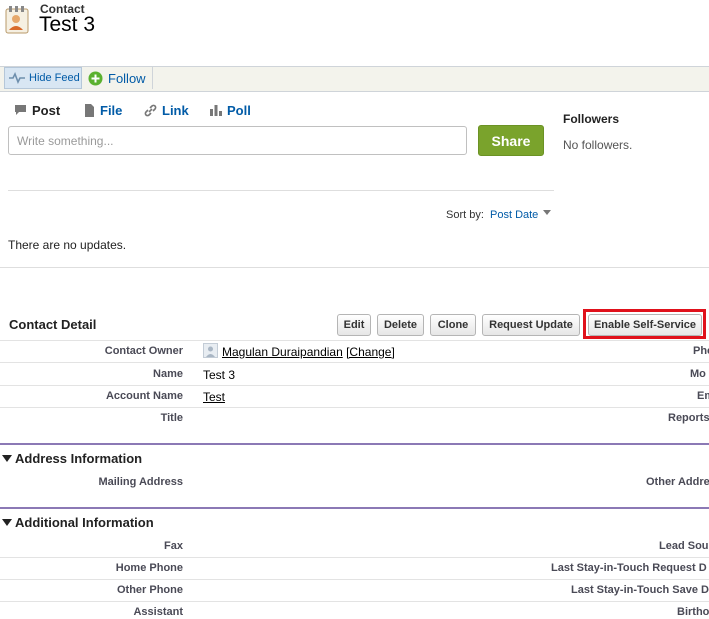 This screenshot has height=619, width=709. What do you see at coordinates (598, 145) in the screenshot?
I see `followers-empty-text: No followers.` at bounding box center [598, 145].